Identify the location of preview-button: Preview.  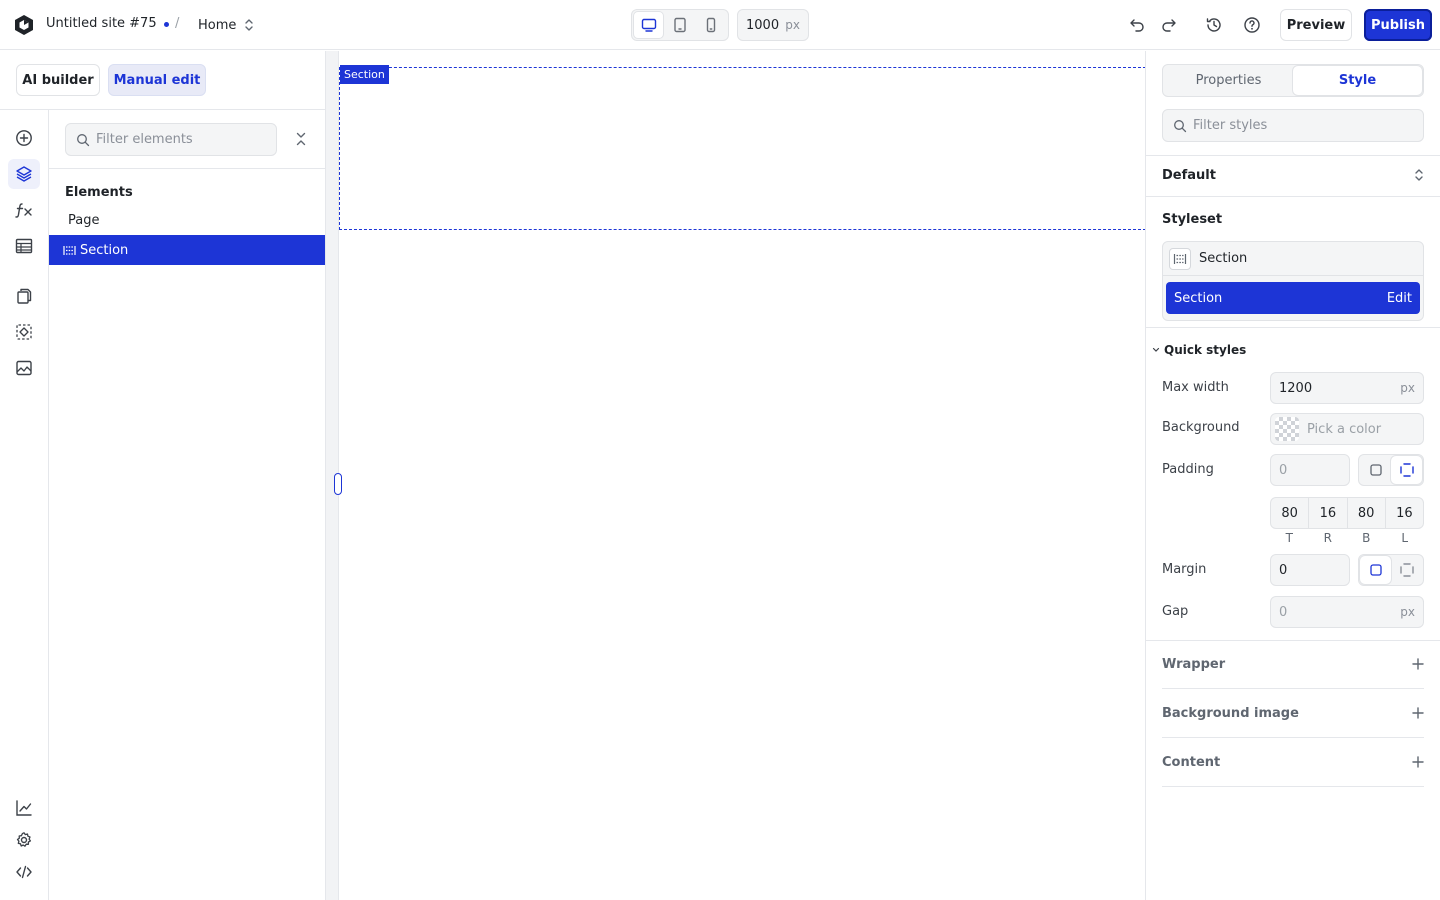
(1316, 25).